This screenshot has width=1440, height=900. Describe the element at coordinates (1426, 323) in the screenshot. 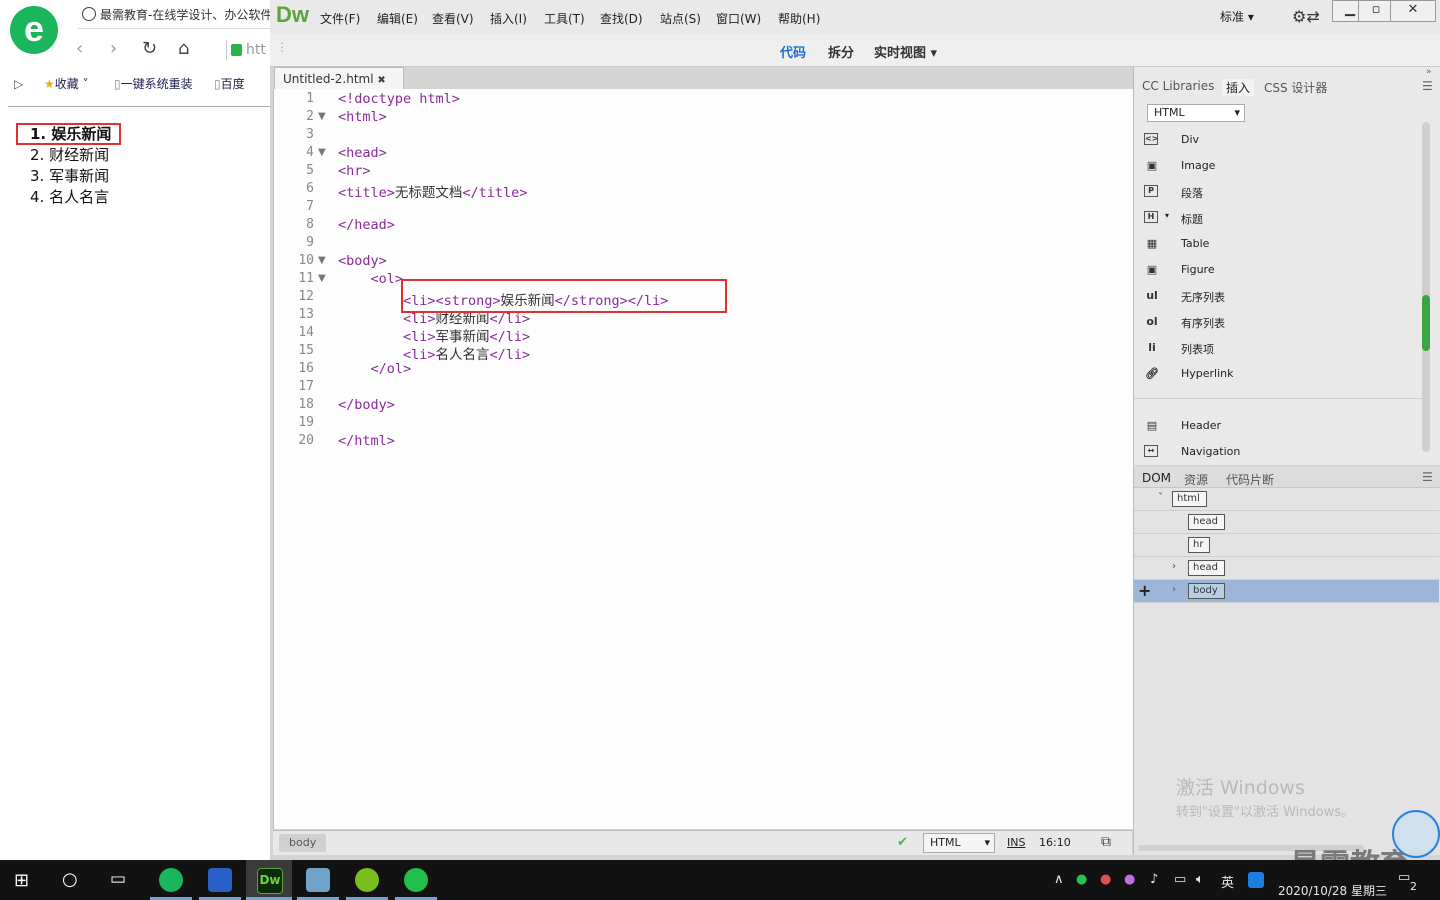

I see `scrollbar-thumb` at that location.